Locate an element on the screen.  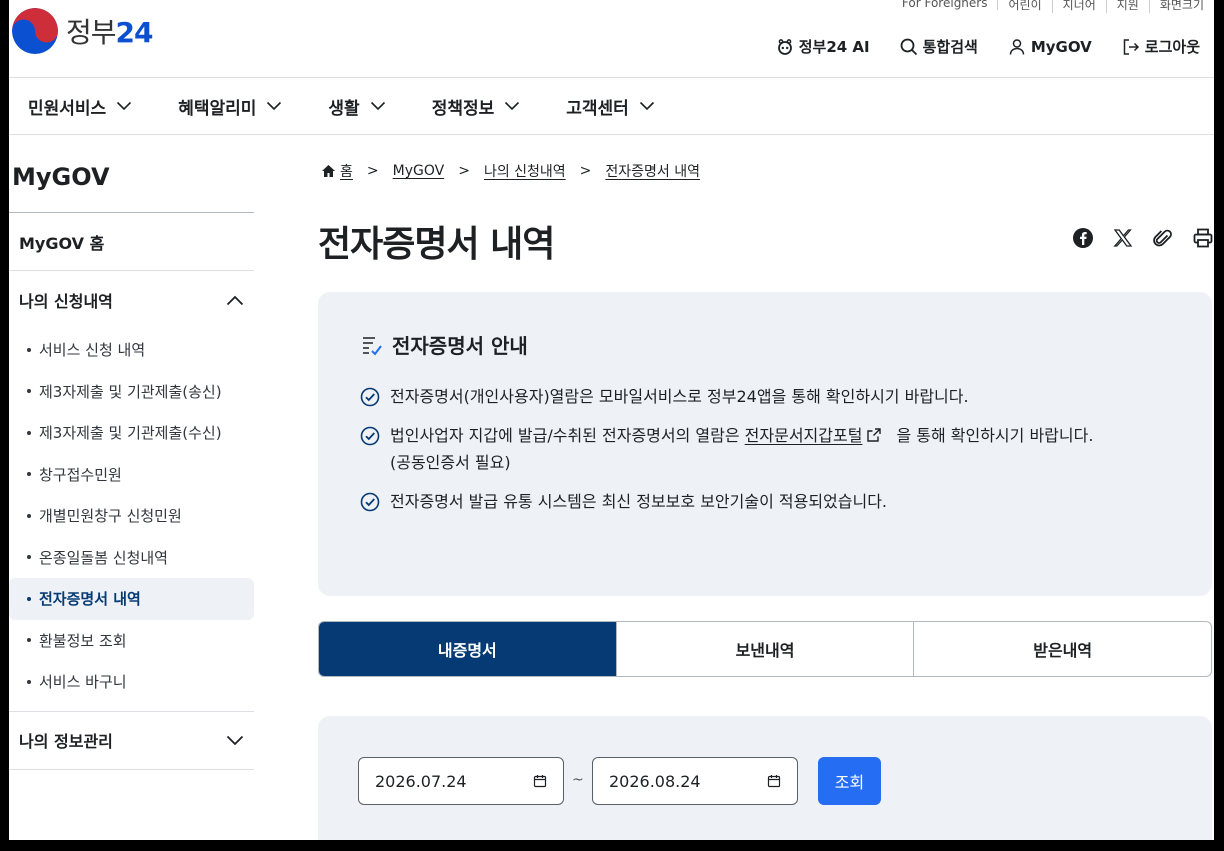
mygov-button: MyGOV is located at coordinates (1050, 46).